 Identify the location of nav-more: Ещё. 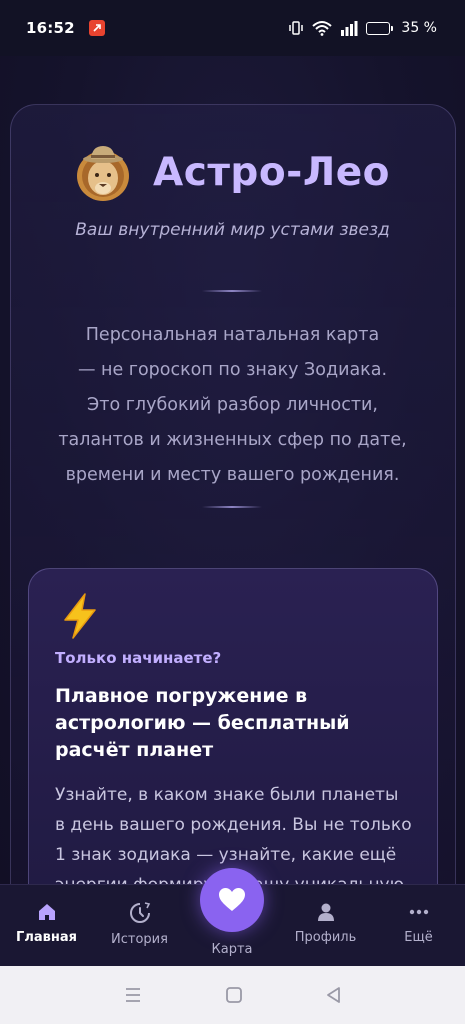
(418, 926).